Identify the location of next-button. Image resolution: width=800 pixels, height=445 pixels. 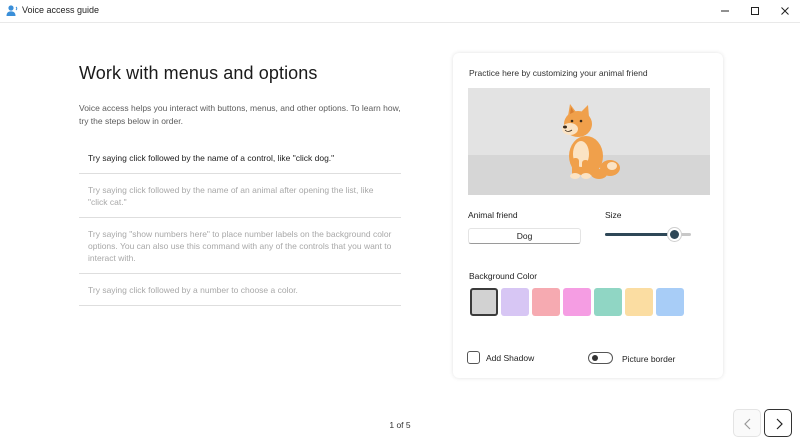
(778, 423).